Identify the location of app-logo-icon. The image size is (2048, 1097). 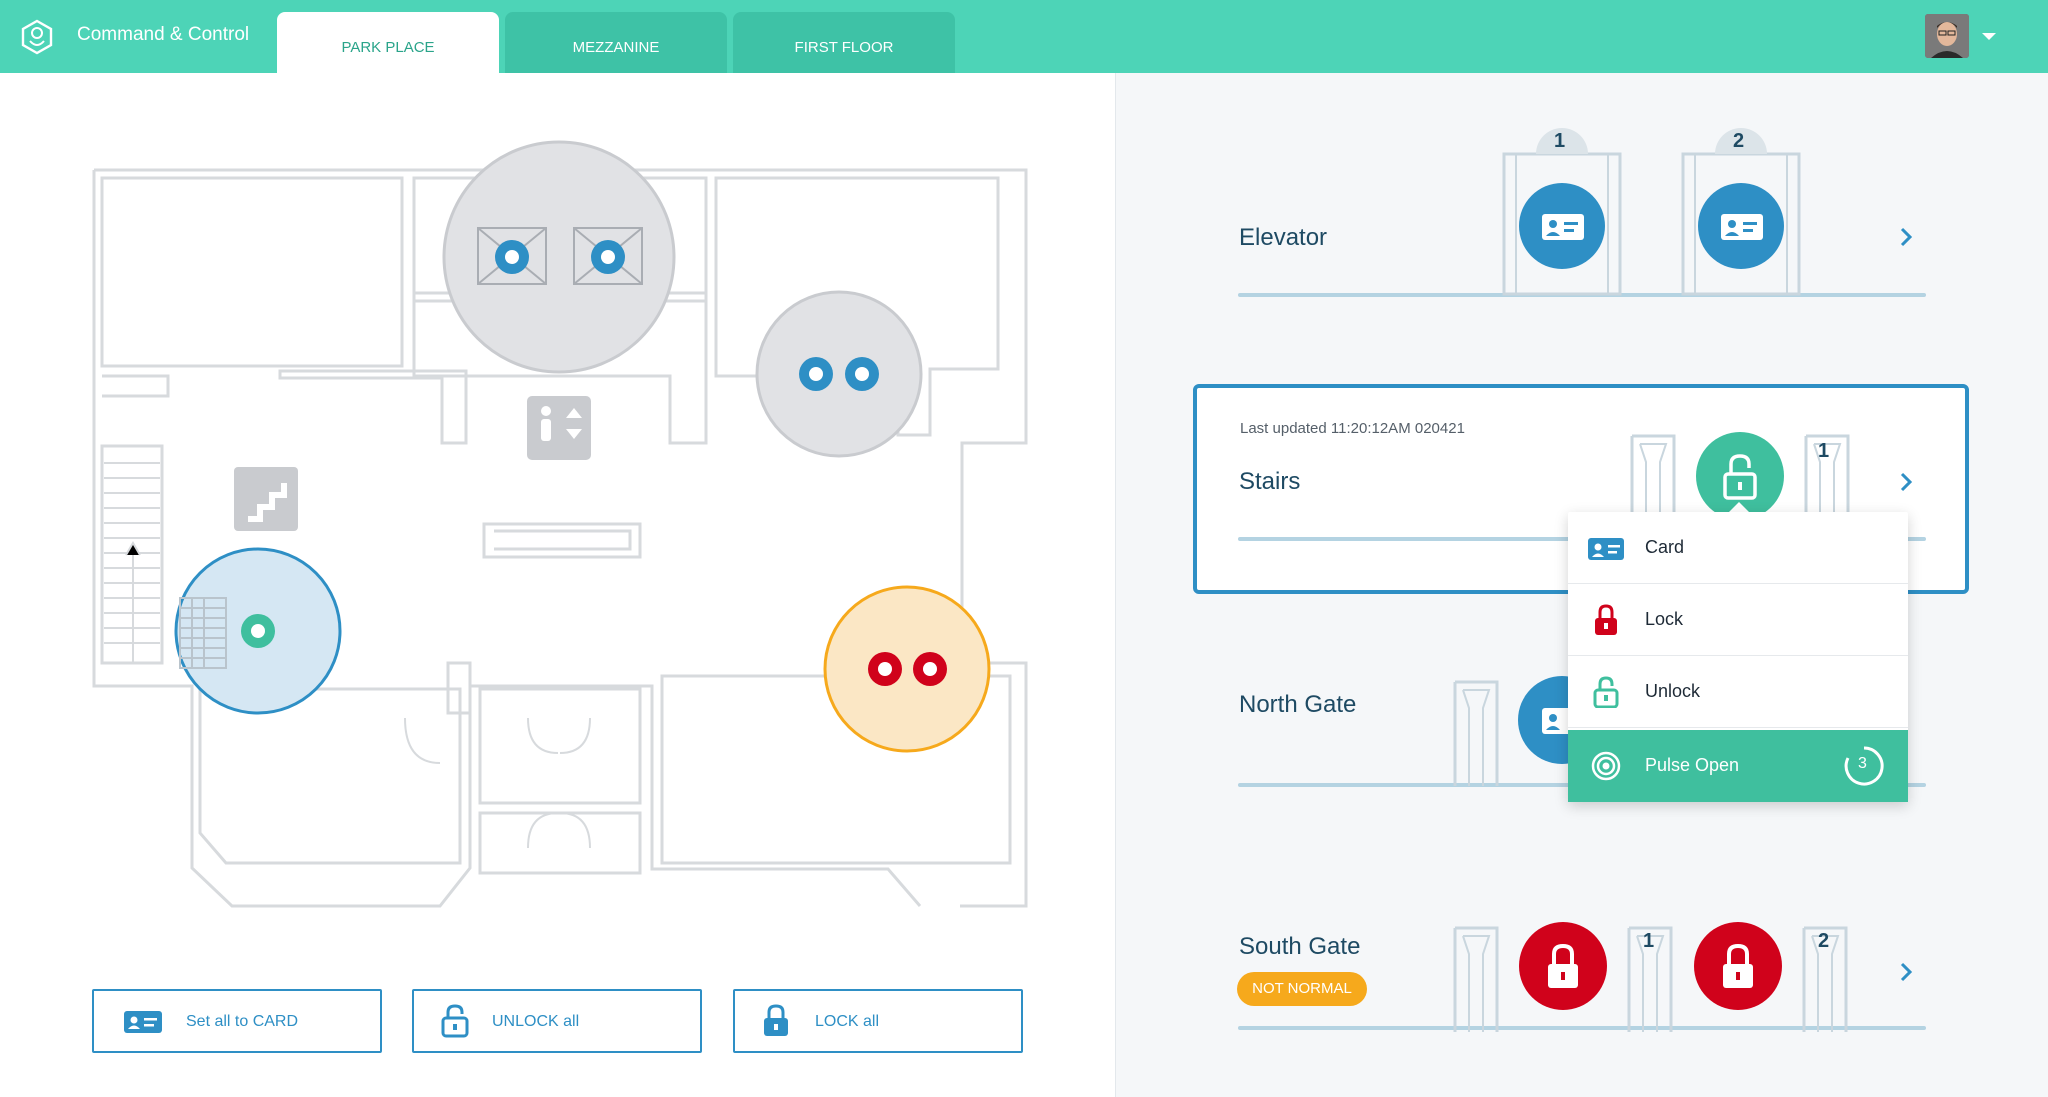
(37, 37).